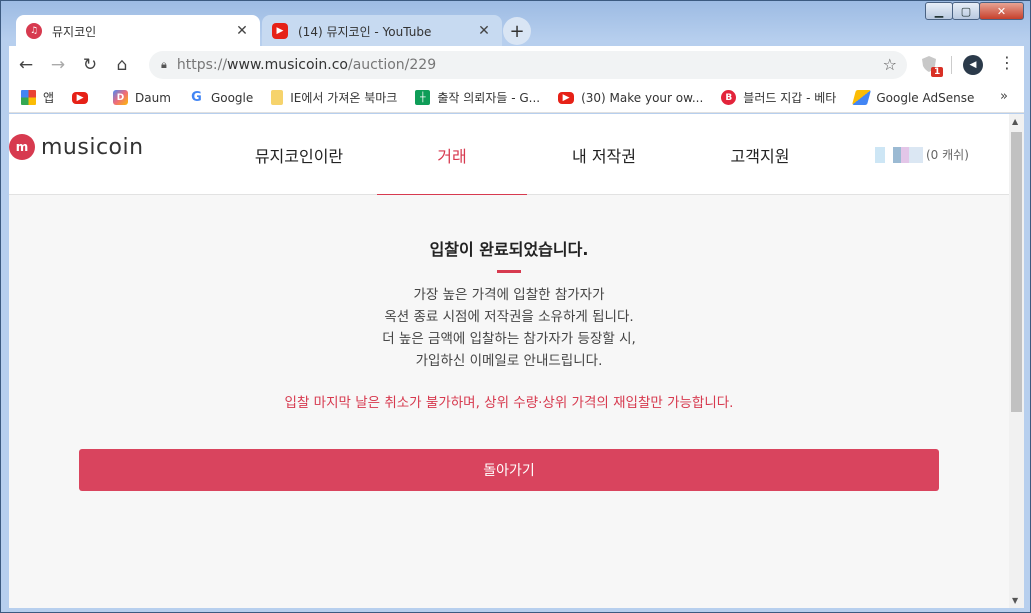  I want to click on tab-title: 뮤지코인, so click(74, 31).